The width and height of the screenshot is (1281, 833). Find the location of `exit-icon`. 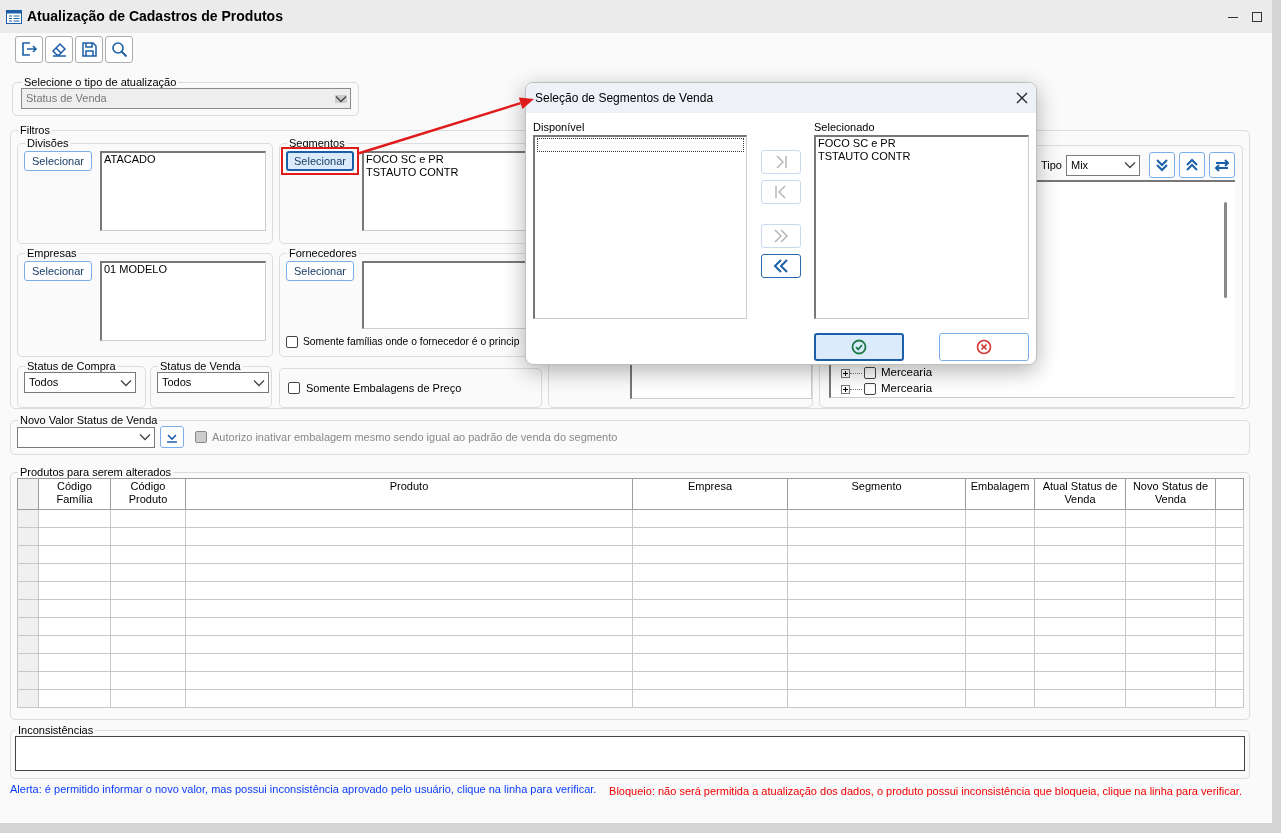

exit-icon is located at coordinates (29, 49).